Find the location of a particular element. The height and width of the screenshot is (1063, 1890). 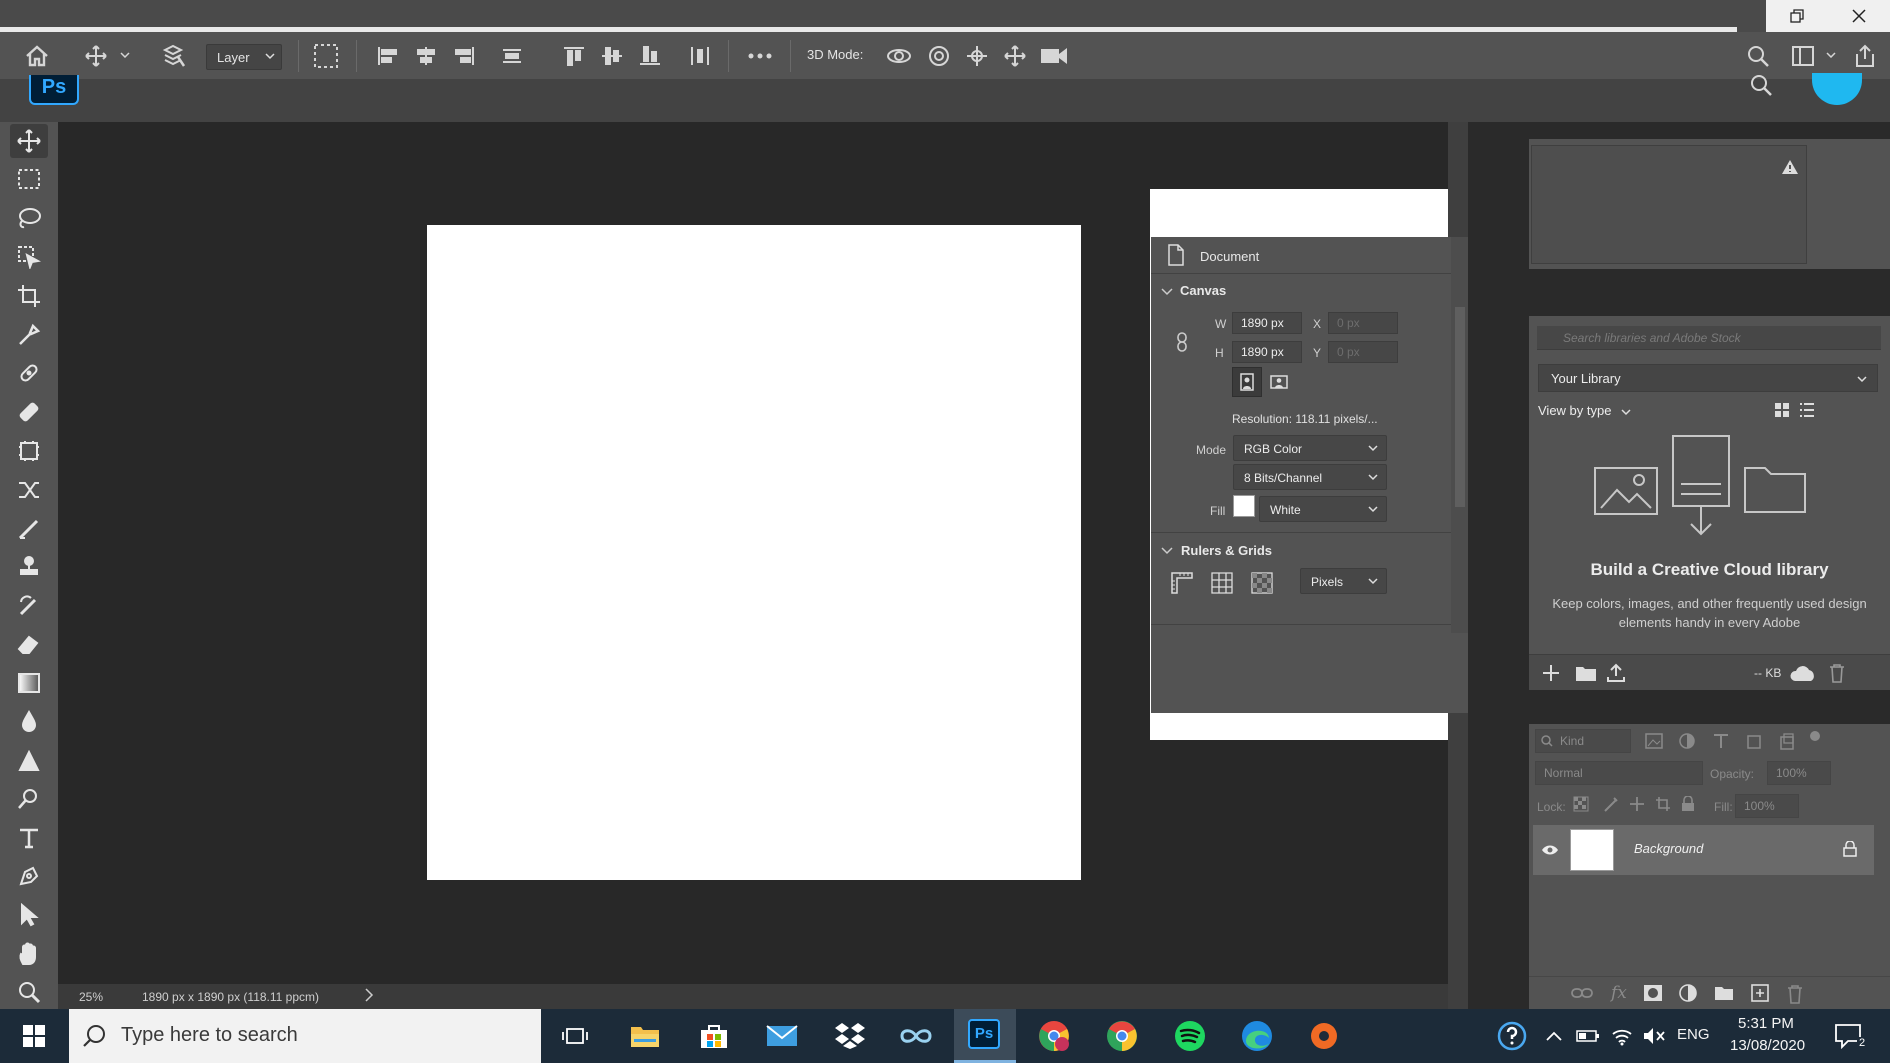

roll-3d-icon is located at coordinates (939, 56).